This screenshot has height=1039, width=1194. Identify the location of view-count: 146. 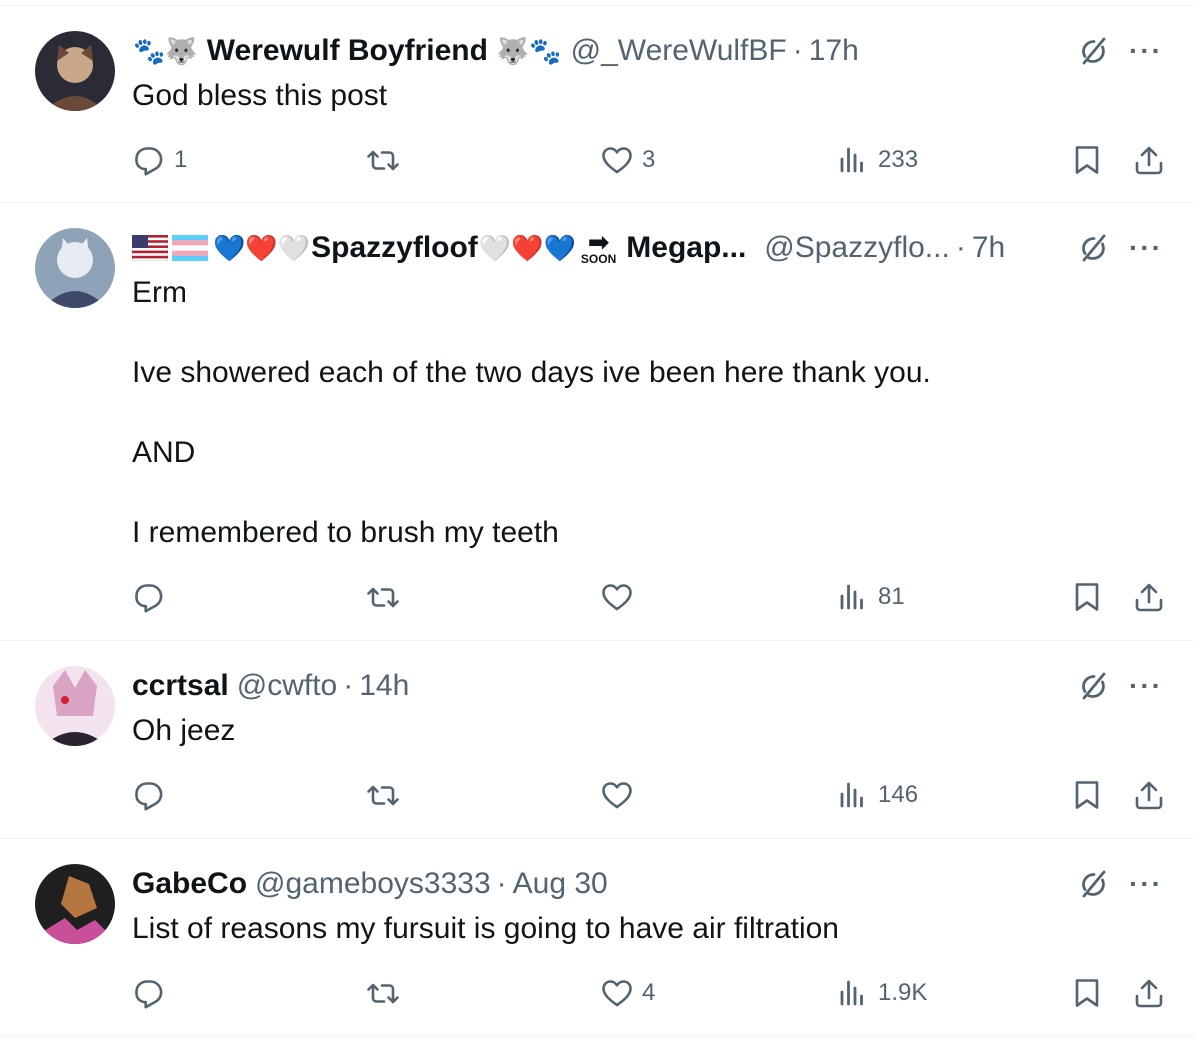
(898, 794).